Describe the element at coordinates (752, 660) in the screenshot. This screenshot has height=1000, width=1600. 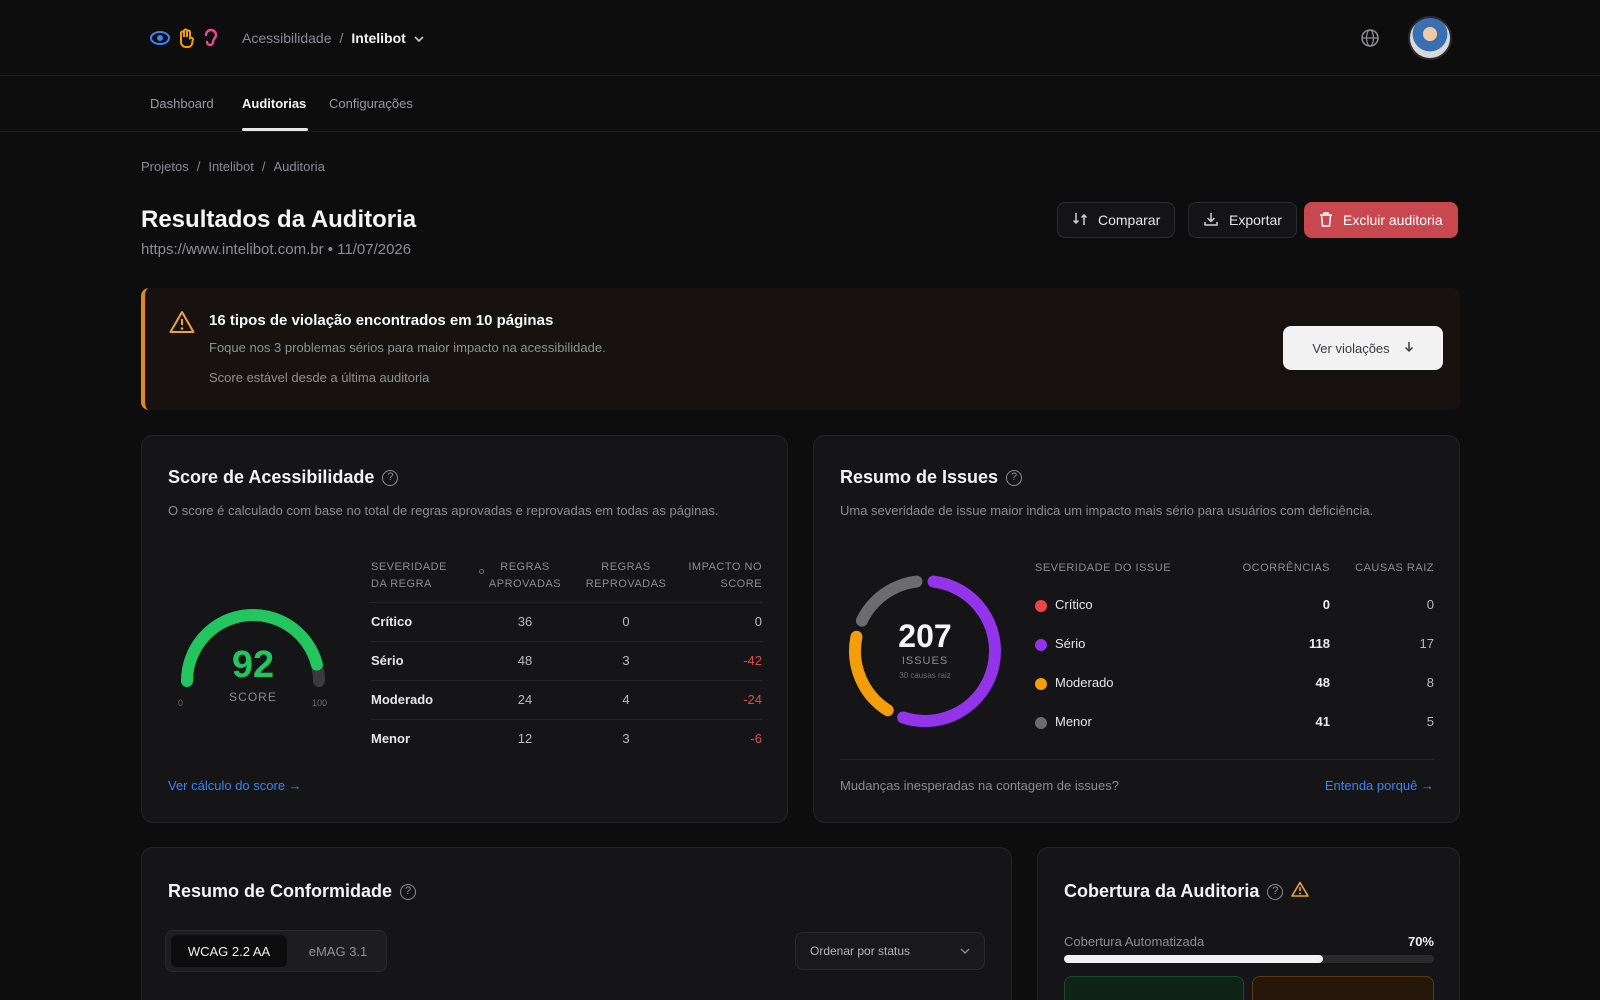
I see `table-cell: -42` at that location.